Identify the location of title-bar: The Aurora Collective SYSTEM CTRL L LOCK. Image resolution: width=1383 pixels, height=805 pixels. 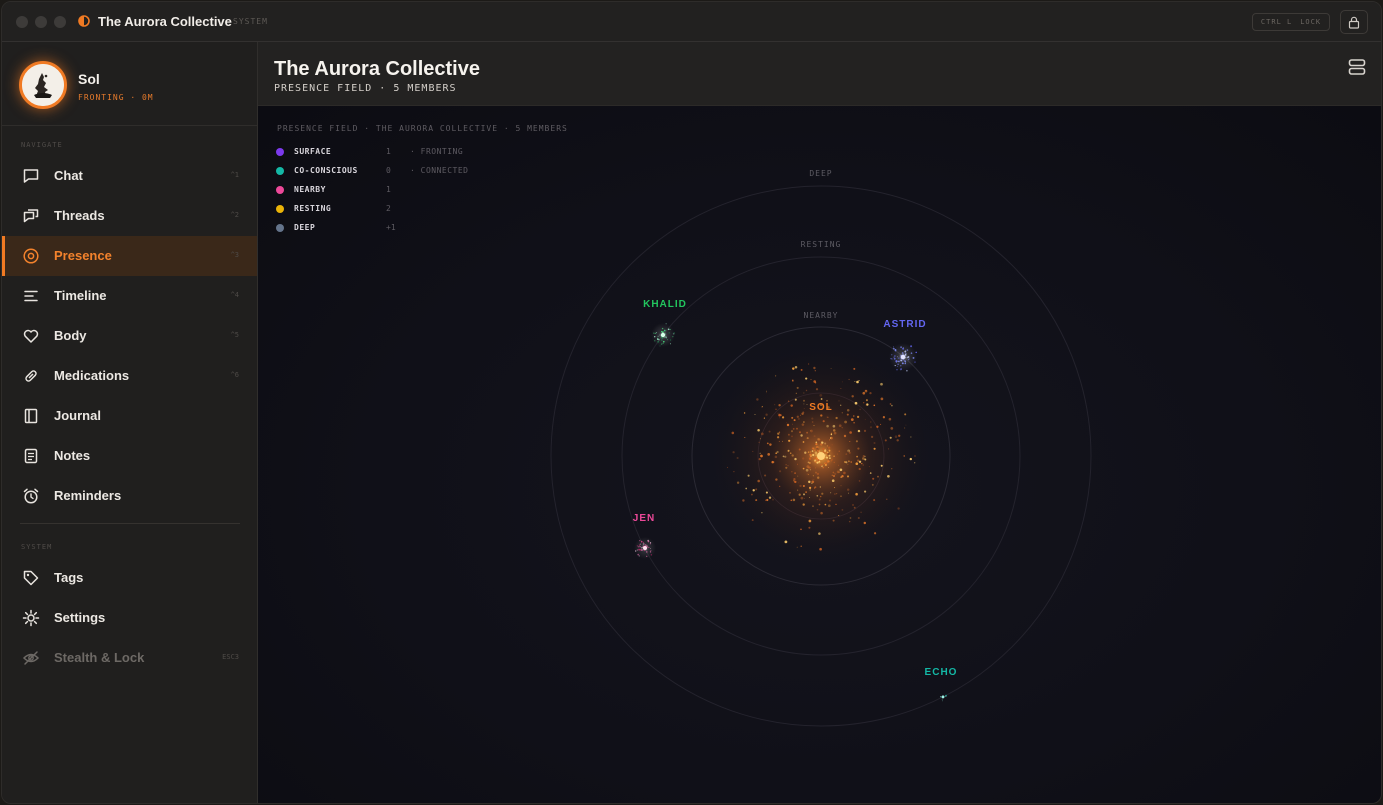
(691, 22).